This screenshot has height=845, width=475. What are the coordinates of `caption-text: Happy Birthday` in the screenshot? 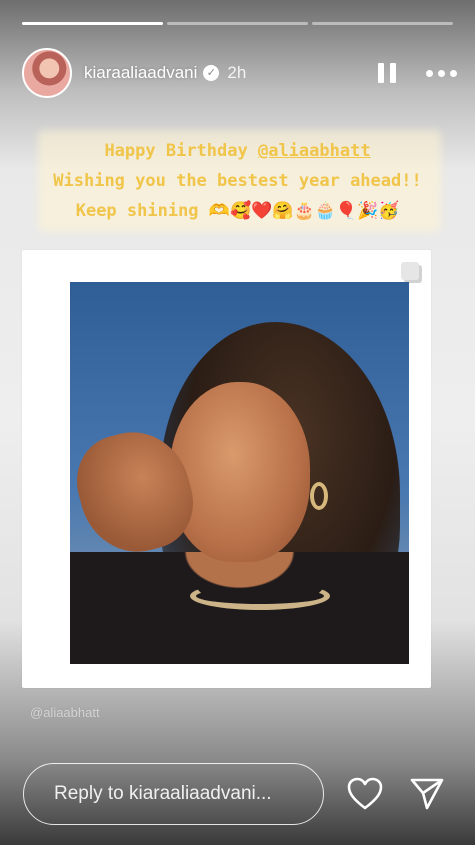 It's located at (181, 151).